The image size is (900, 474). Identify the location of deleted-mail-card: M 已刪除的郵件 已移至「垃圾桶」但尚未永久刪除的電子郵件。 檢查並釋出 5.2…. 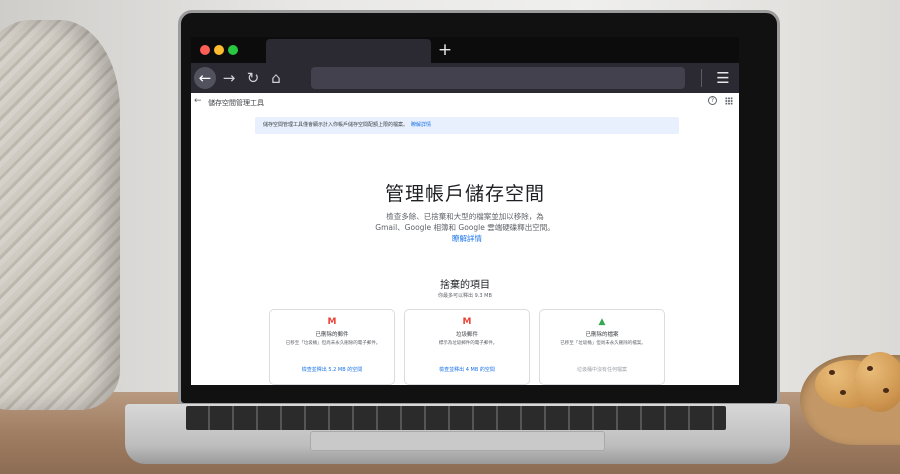
(332, 347).